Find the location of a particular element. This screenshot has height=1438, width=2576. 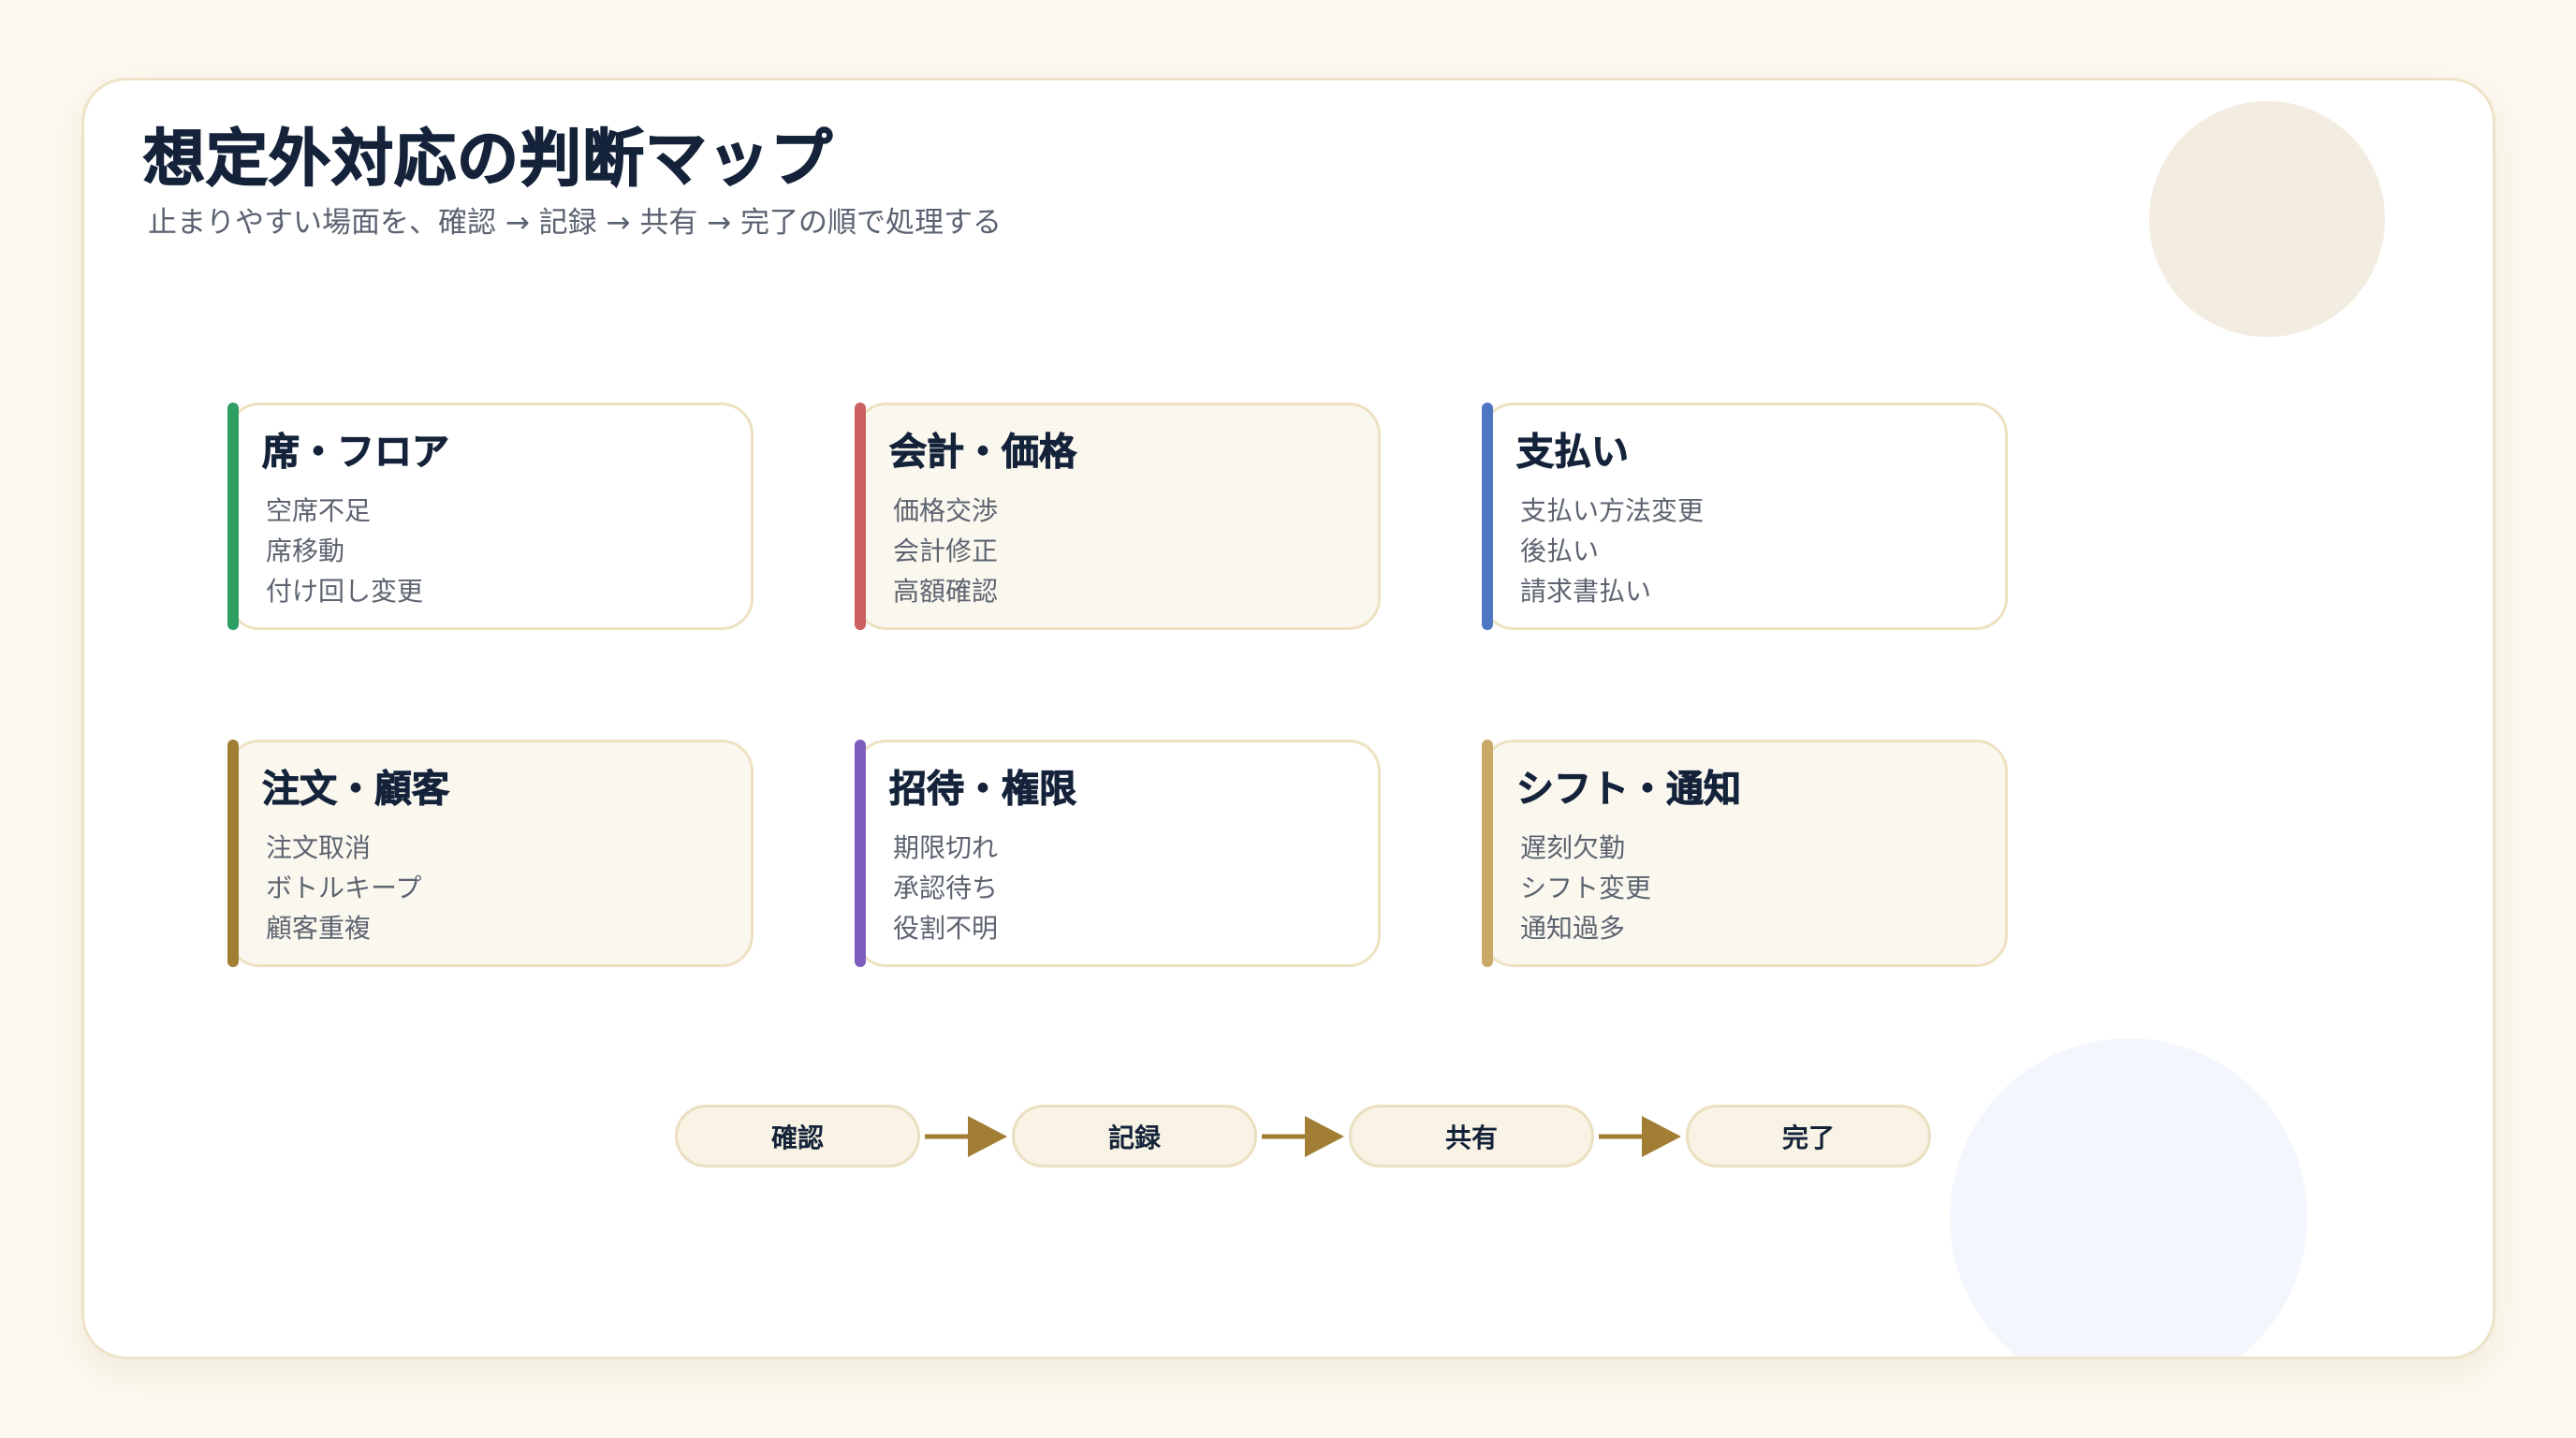

card-item: 役割不明 is located at coordinates (946, 928).